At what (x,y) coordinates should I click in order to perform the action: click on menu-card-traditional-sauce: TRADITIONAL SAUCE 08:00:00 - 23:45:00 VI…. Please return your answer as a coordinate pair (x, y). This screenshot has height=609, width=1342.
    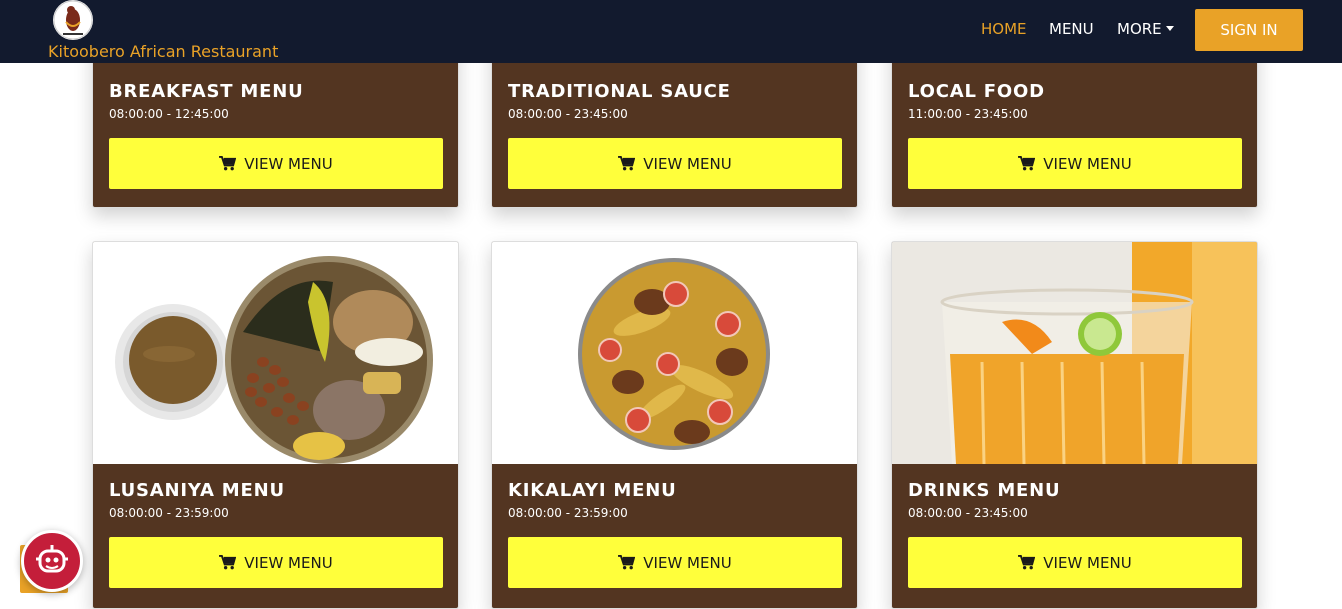
    Looking at the image, I should click on (674, 124).